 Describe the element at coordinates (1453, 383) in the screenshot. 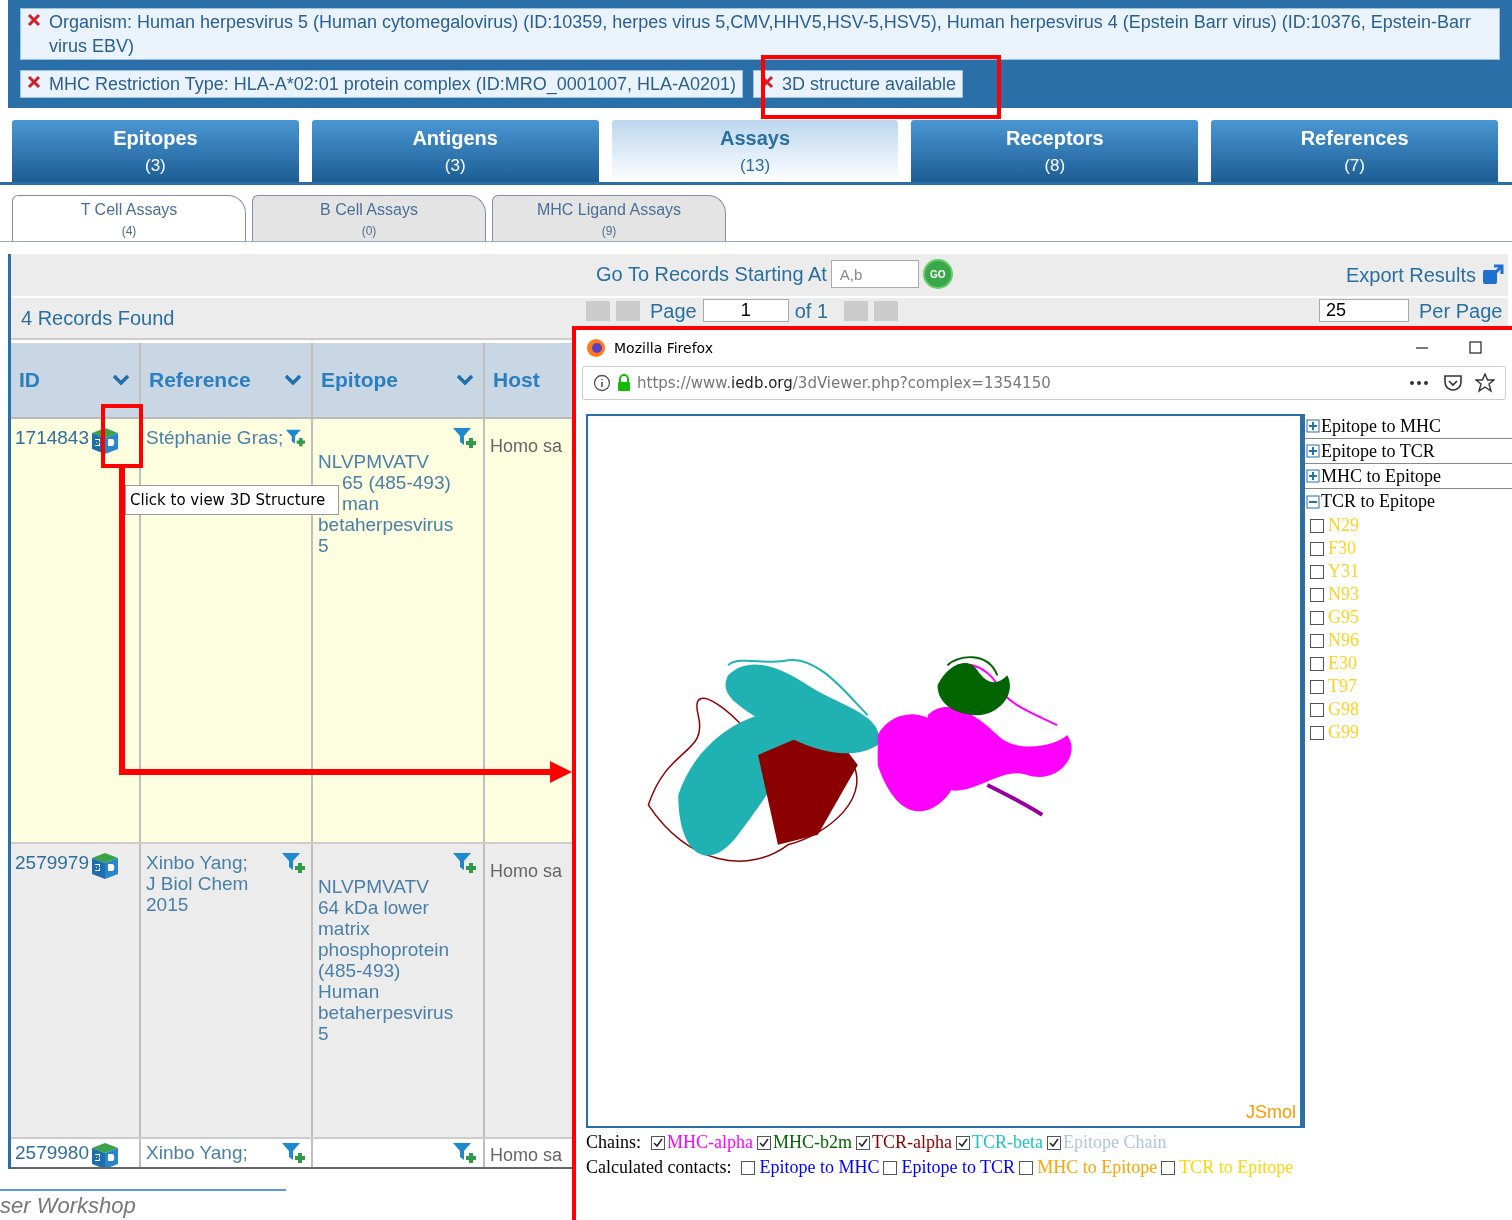

I see `shield-icon` at that location.